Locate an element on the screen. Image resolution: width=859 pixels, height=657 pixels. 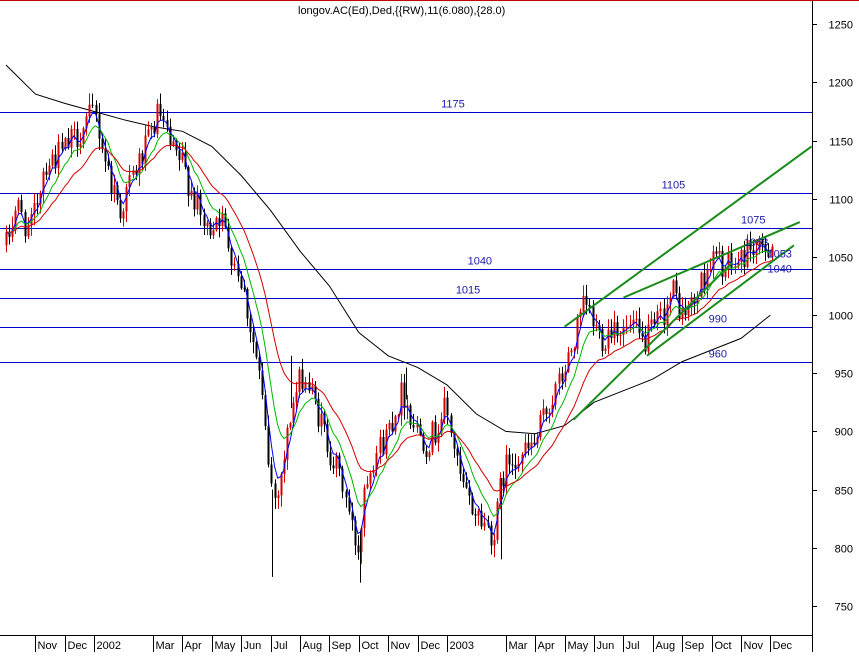
y-tick-label-900: 900 is located at coordinates (844, 433).